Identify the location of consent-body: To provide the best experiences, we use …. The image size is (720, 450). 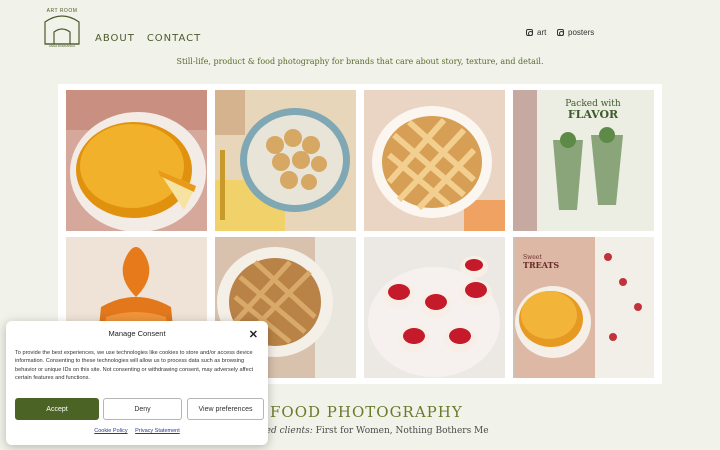
(134, 366).